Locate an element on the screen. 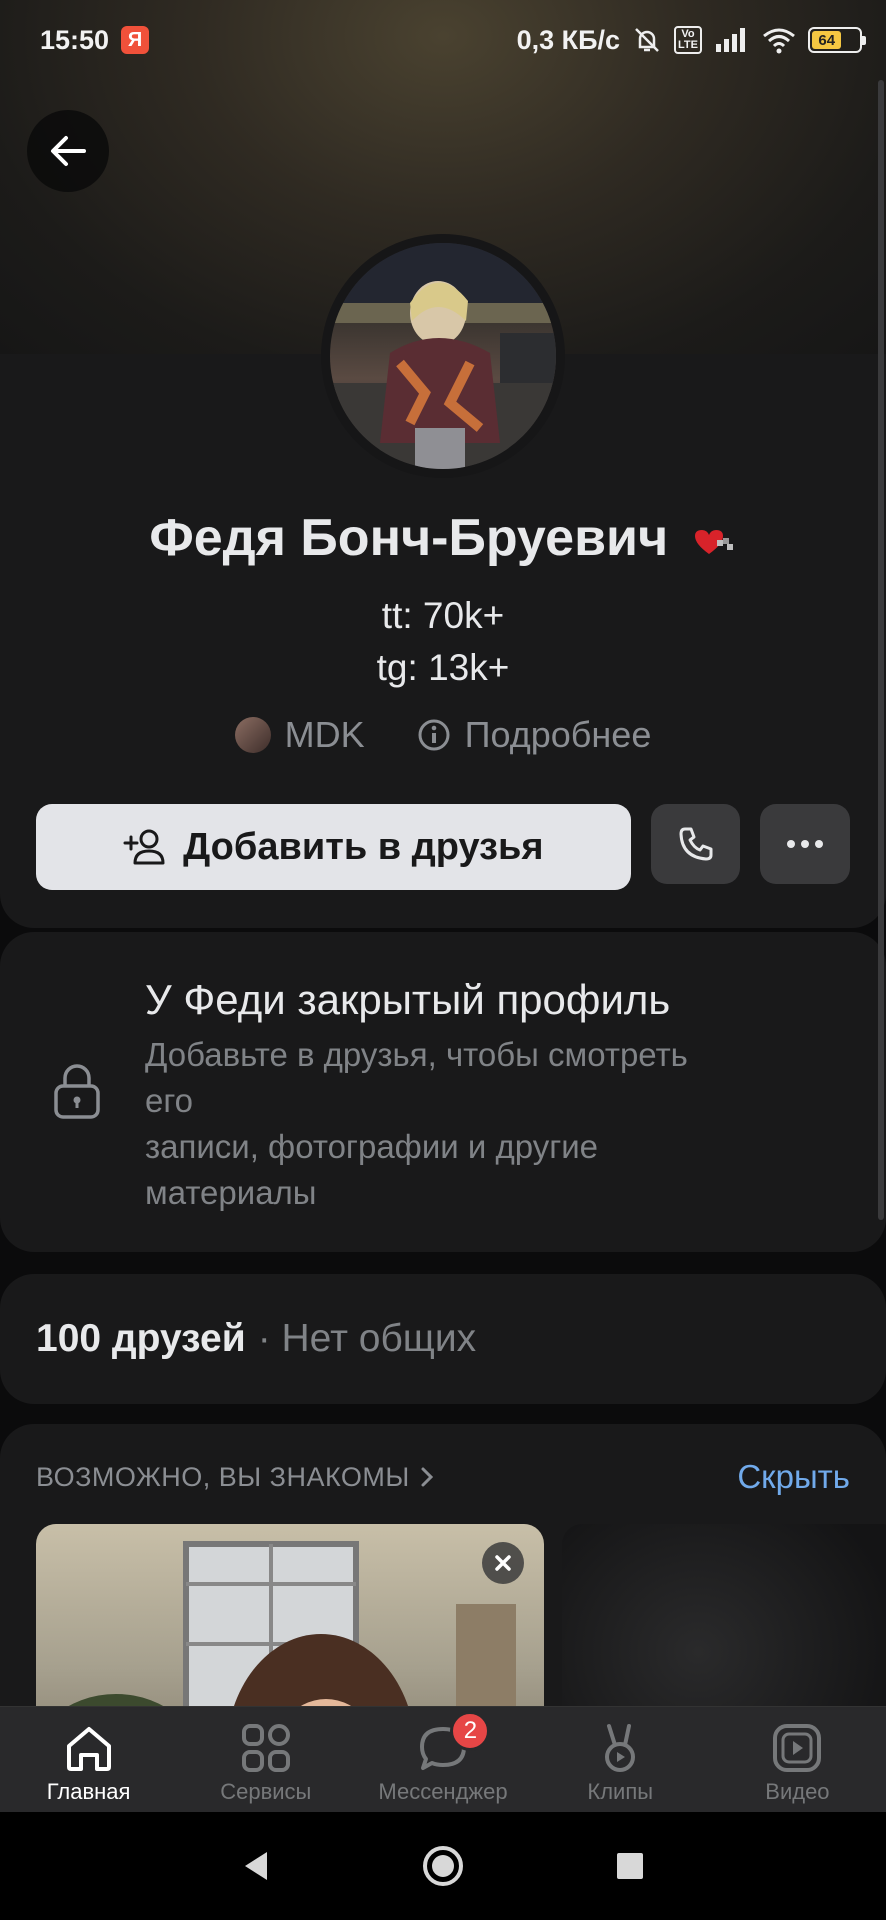 This screenshot has width=886, height=1920. tab-clips: Клипы is located at coordinates (620, 1759).